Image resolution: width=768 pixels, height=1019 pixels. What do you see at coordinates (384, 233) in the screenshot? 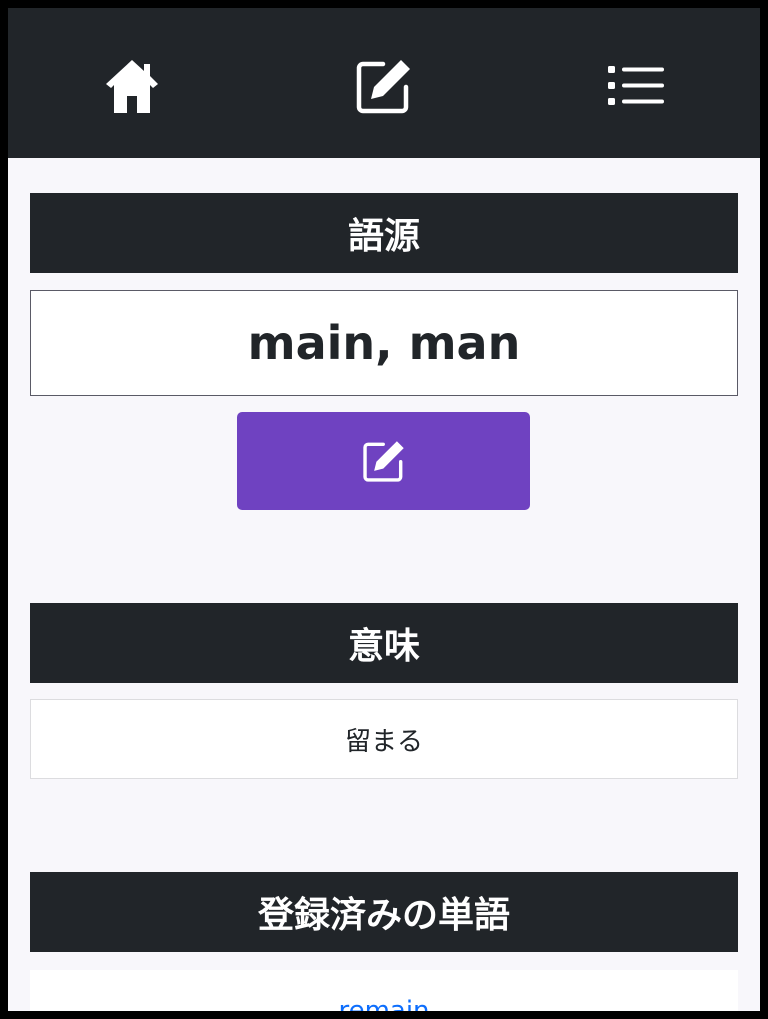
I see `etymology-header: 語源` at bounding box center [384, 233].